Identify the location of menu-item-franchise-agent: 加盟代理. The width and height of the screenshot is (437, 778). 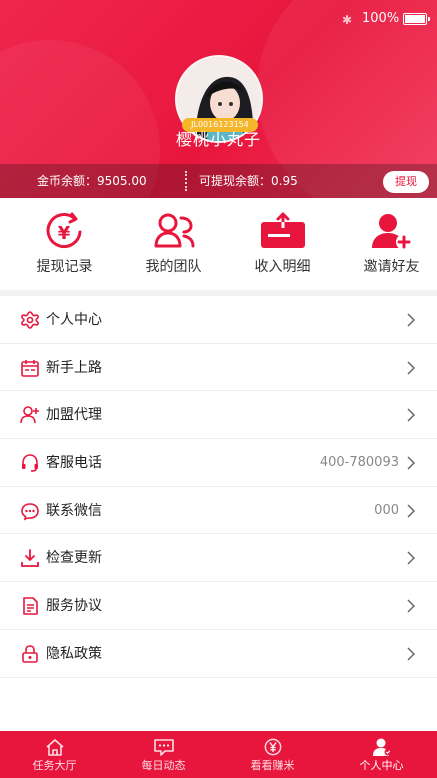
(218, 415).